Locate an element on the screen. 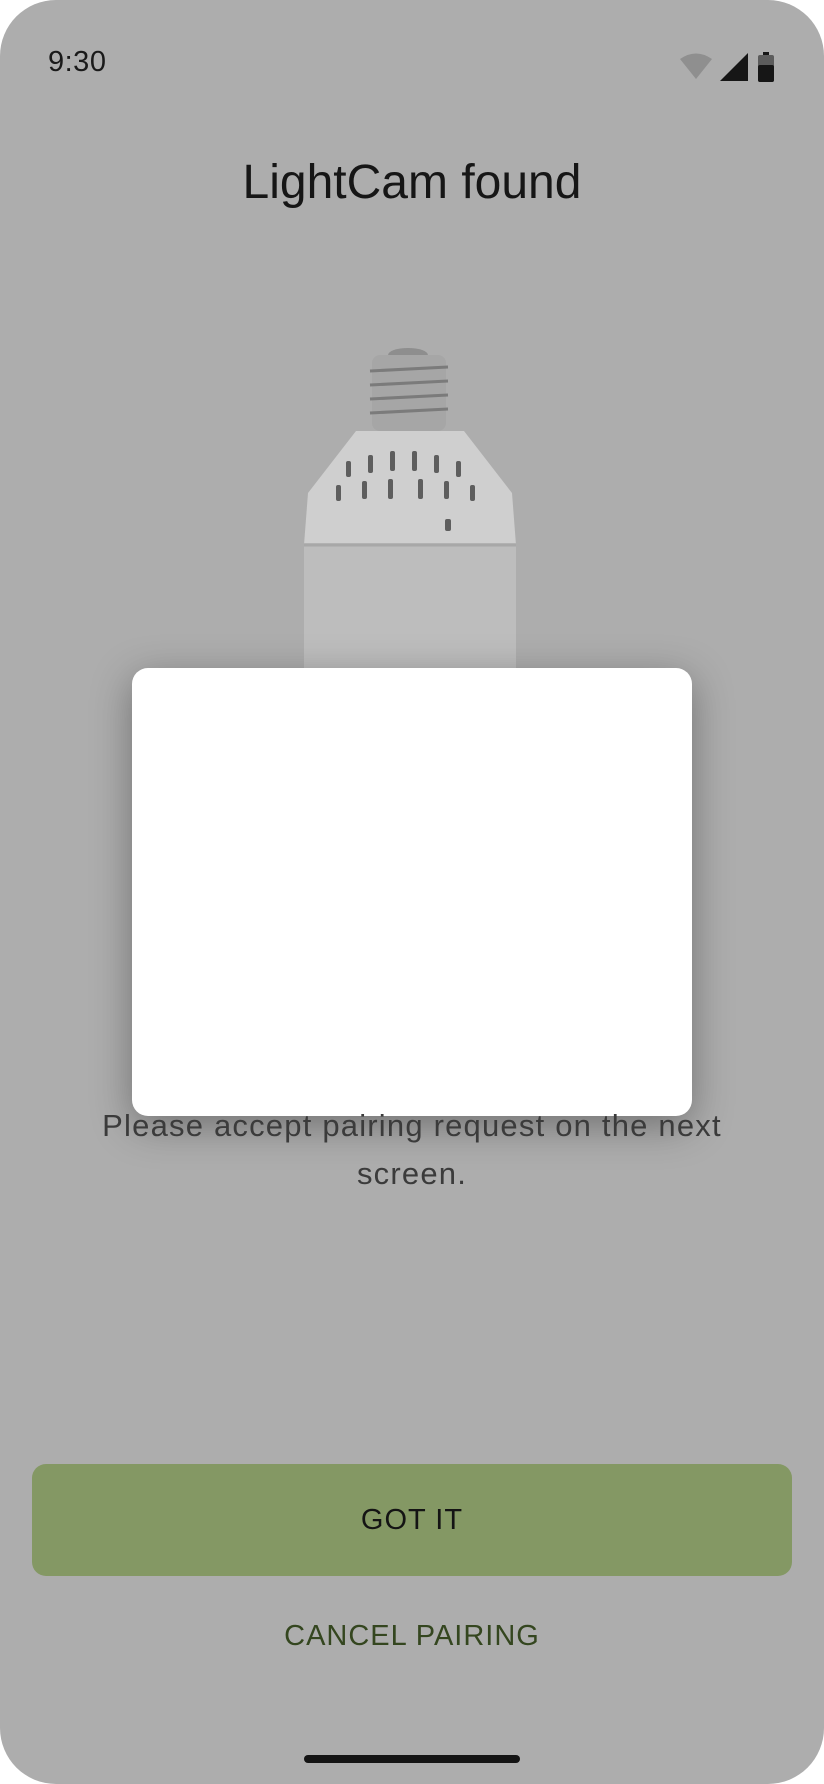  status-bar: 9:30 is located at coordinates (412, 65).